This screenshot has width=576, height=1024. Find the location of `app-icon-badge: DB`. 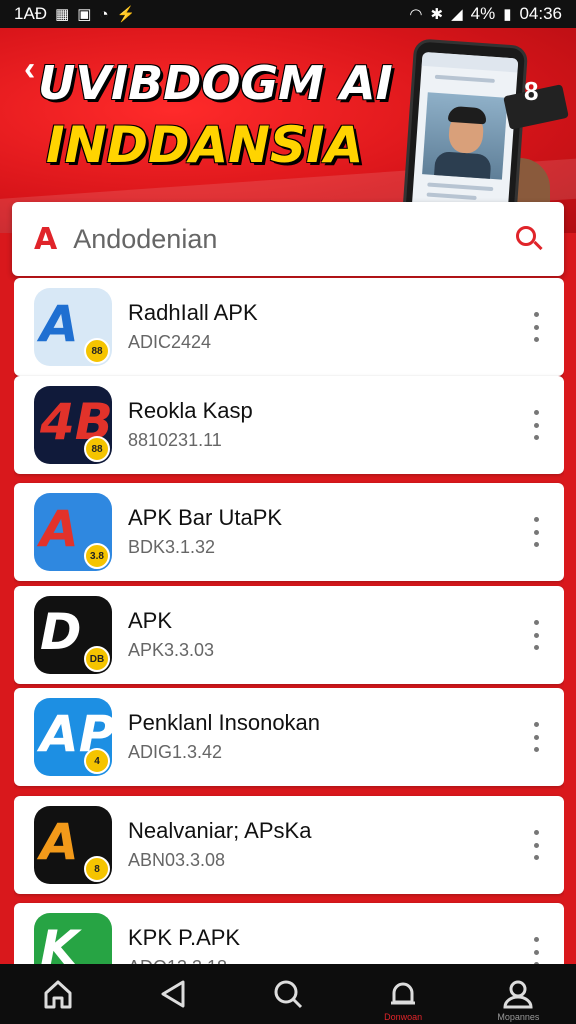

app-icon-badge: DB is located at coordinates (97, 659).